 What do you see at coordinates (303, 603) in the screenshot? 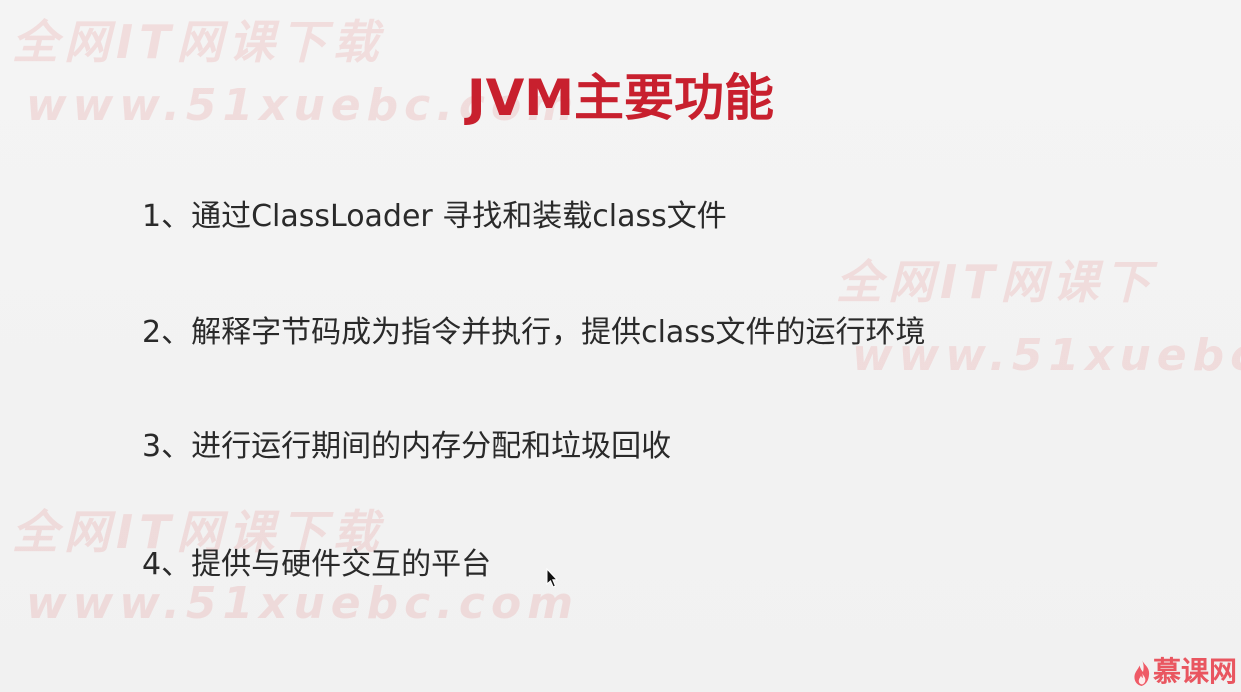
I see `watermark-url: www.51xuebc.com` at bounding box center [303, 603].